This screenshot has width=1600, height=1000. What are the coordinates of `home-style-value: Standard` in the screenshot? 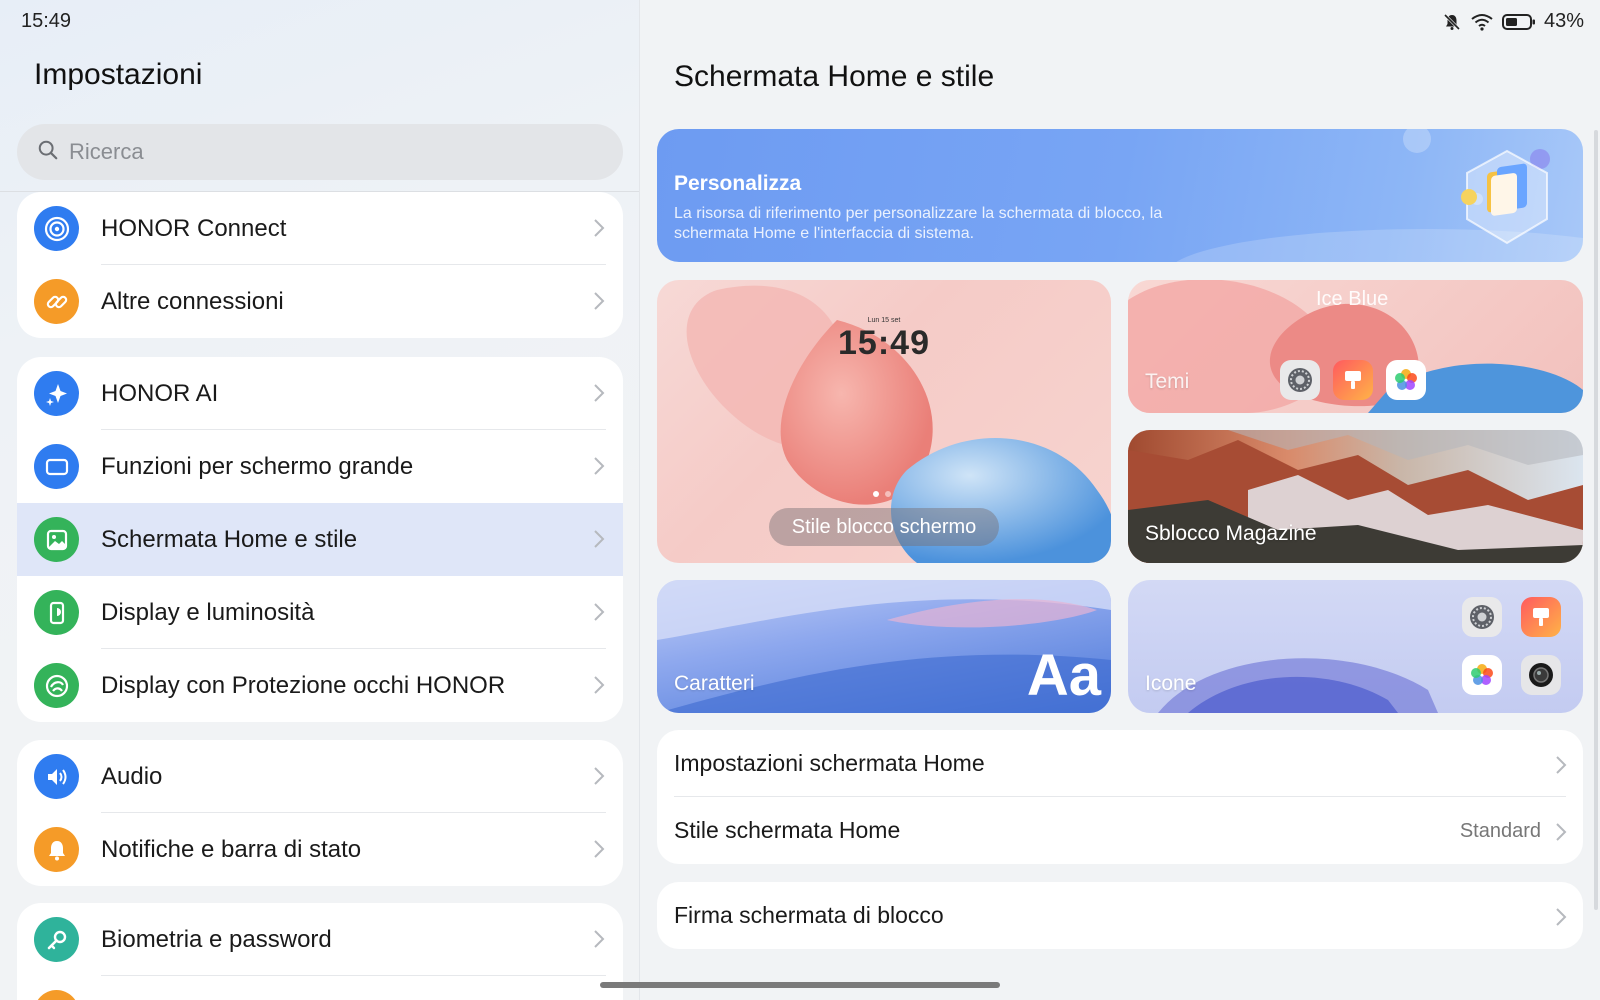 It's located at (1500, 831).